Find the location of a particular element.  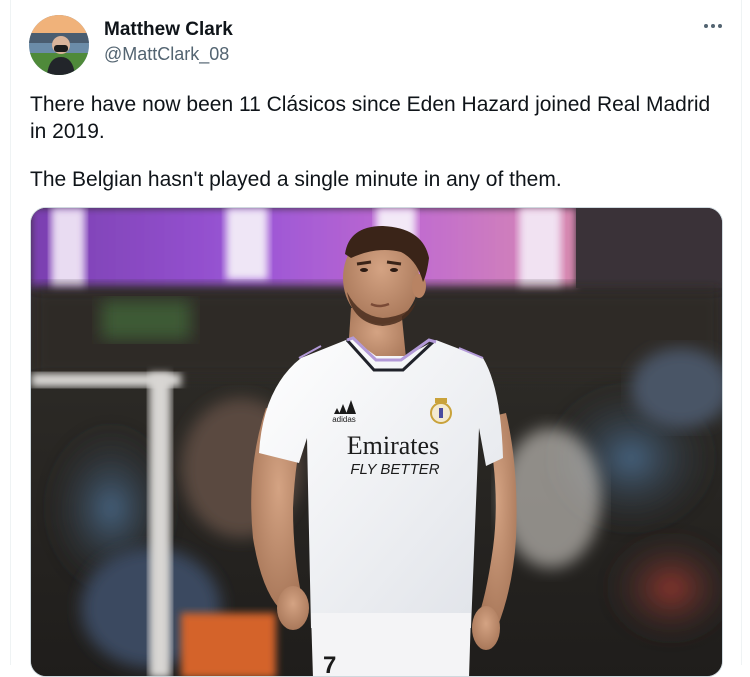

avatar-photo is located at coordinates (59, 45).